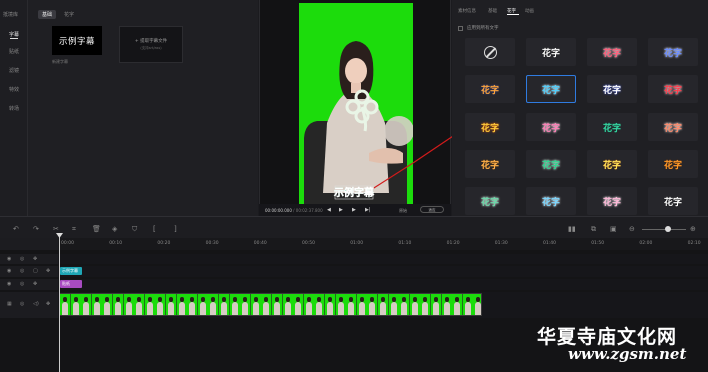 The image size is (708, 372). Describe the element at coordinates (14, 70) in the screenshot. I see `nav-item-filter: 滤镜` at that location.